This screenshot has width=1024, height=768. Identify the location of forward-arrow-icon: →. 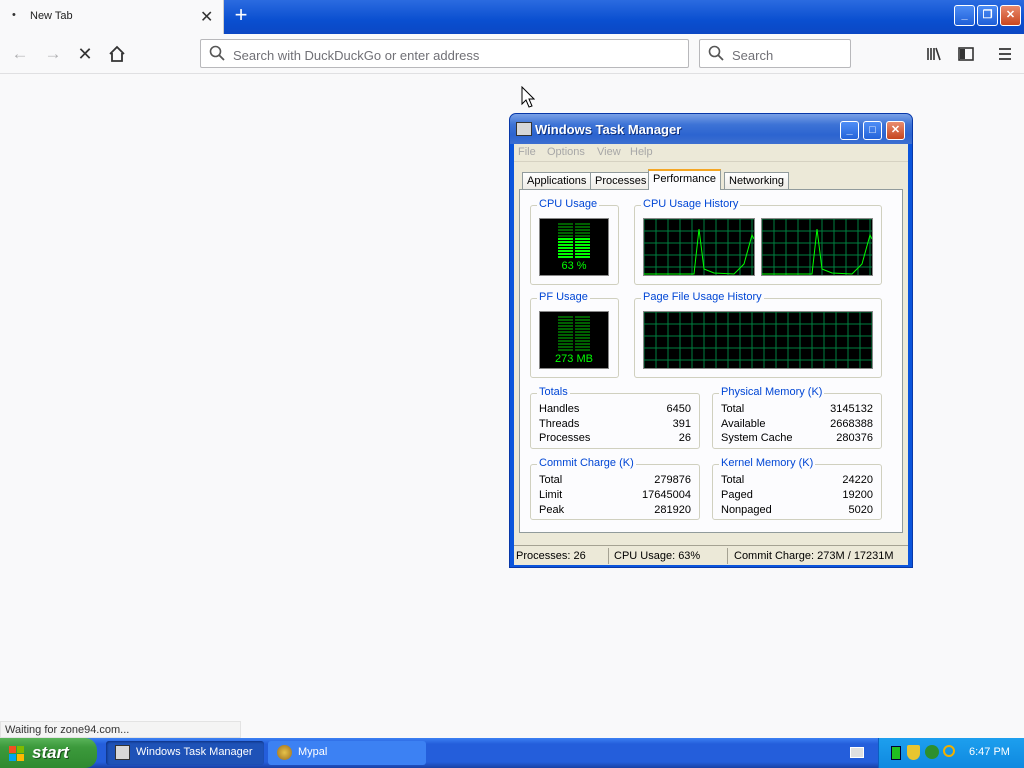
(53, 54).